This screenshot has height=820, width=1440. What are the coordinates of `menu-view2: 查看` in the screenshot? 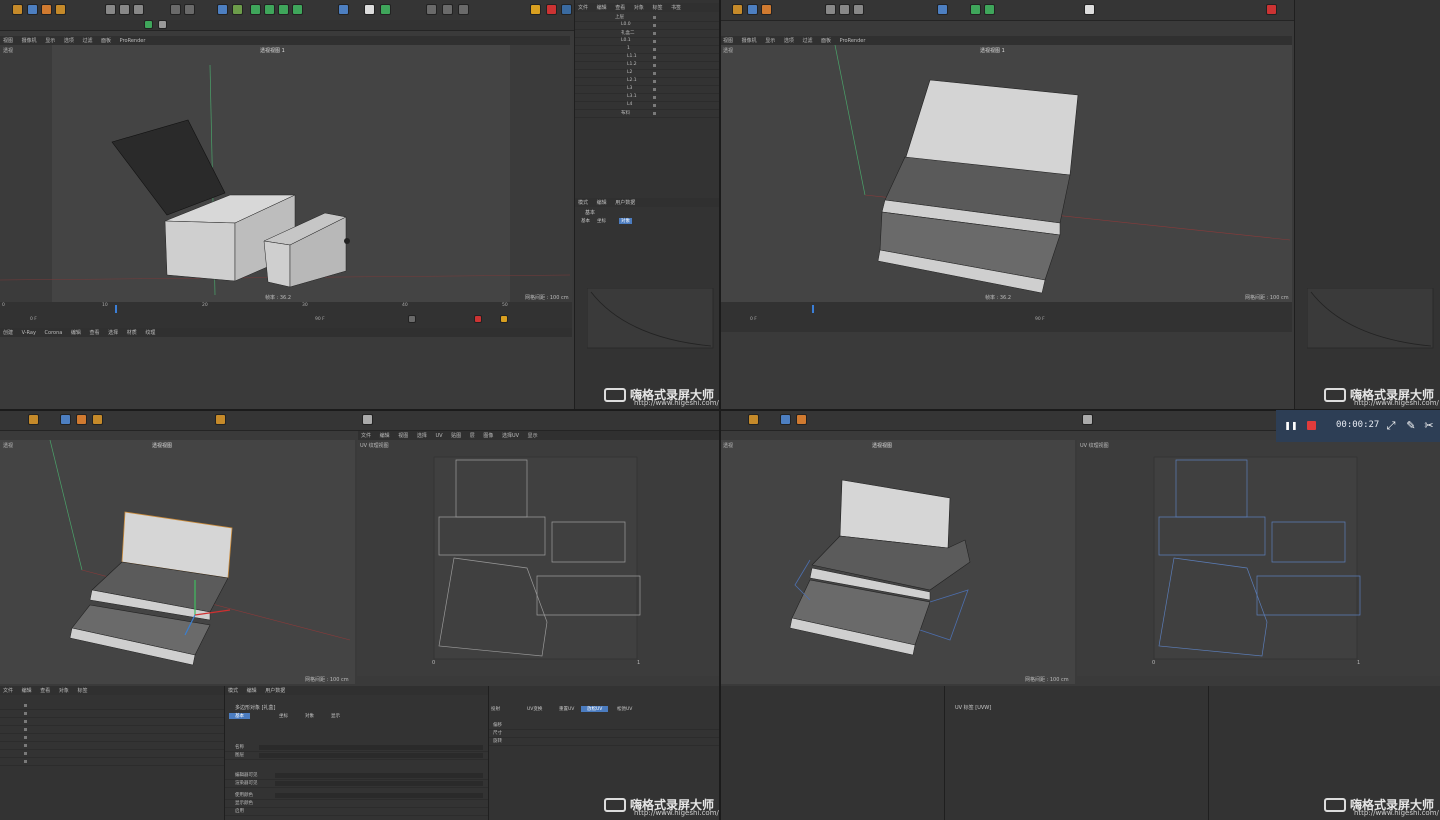 It's located at (95, 332).